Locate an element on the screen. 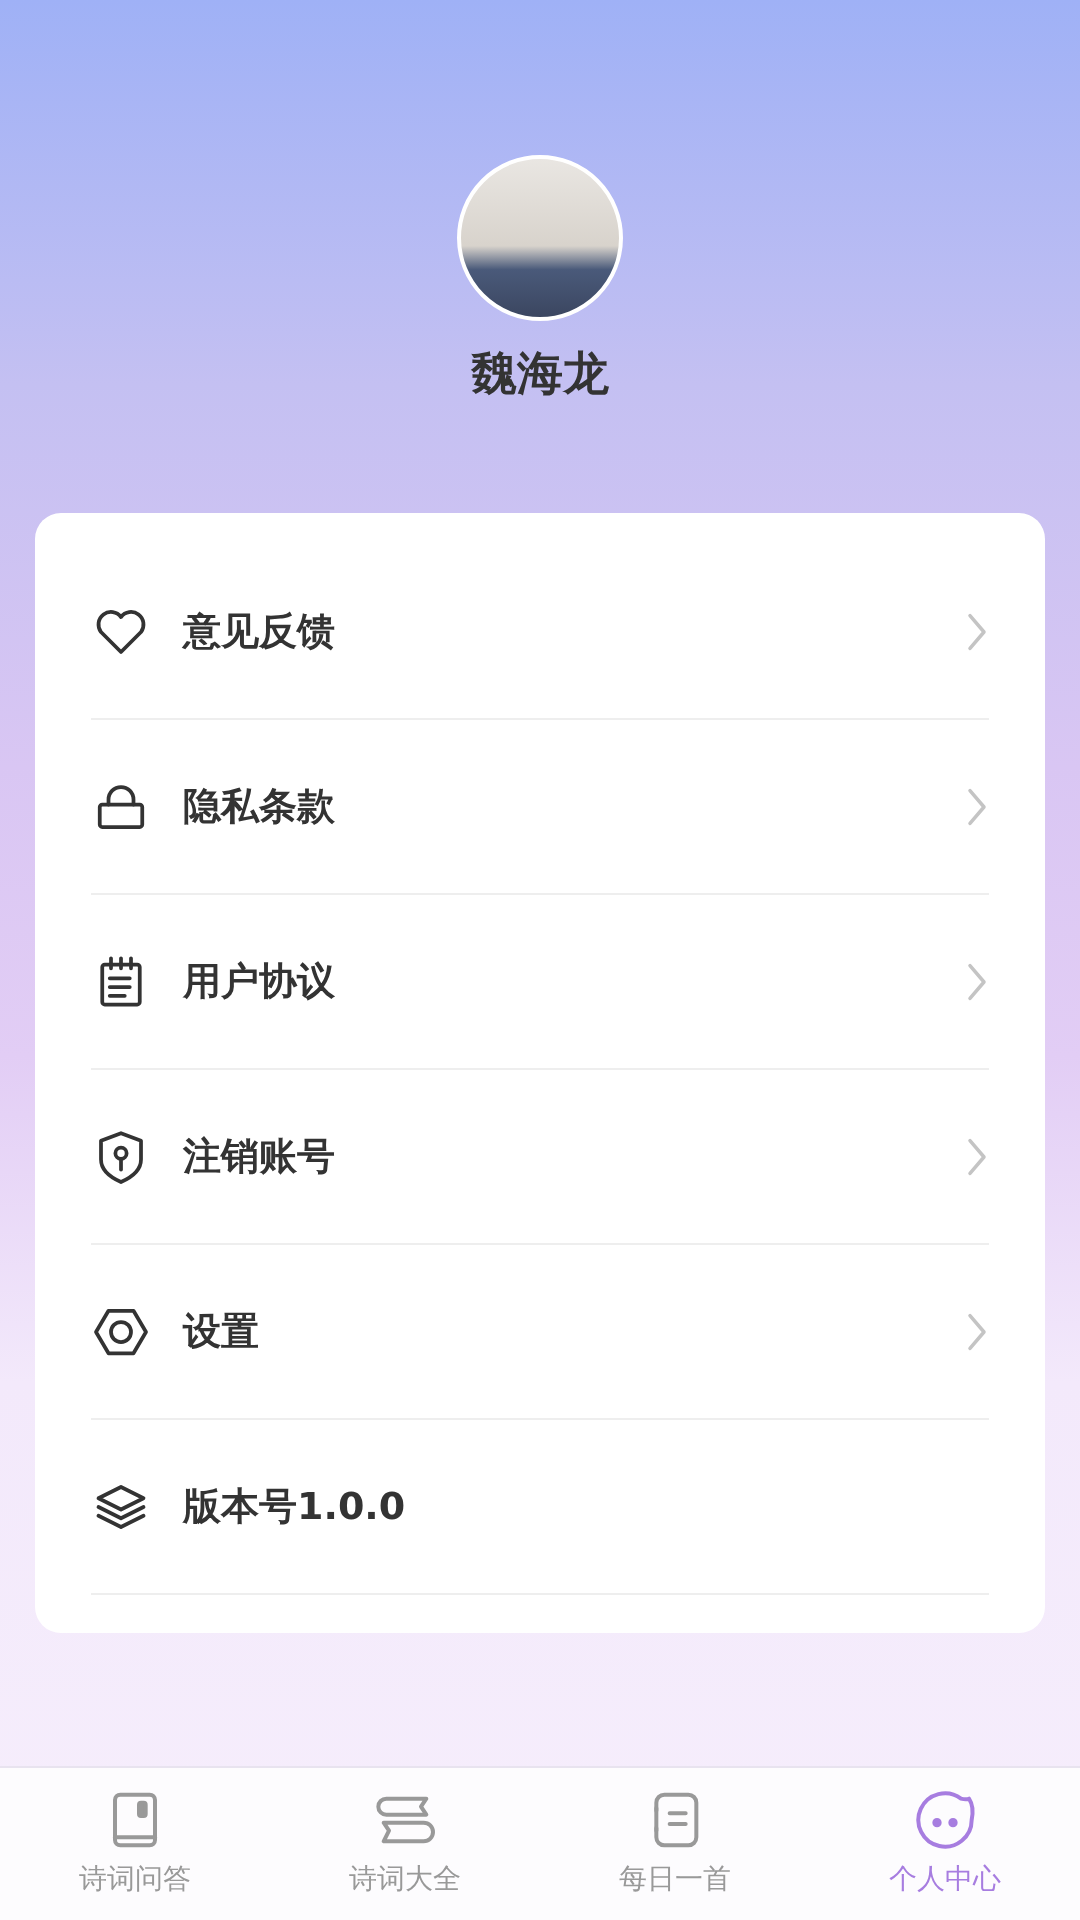  menu-item: 意见反馈 is located at coordinates (540, 632).